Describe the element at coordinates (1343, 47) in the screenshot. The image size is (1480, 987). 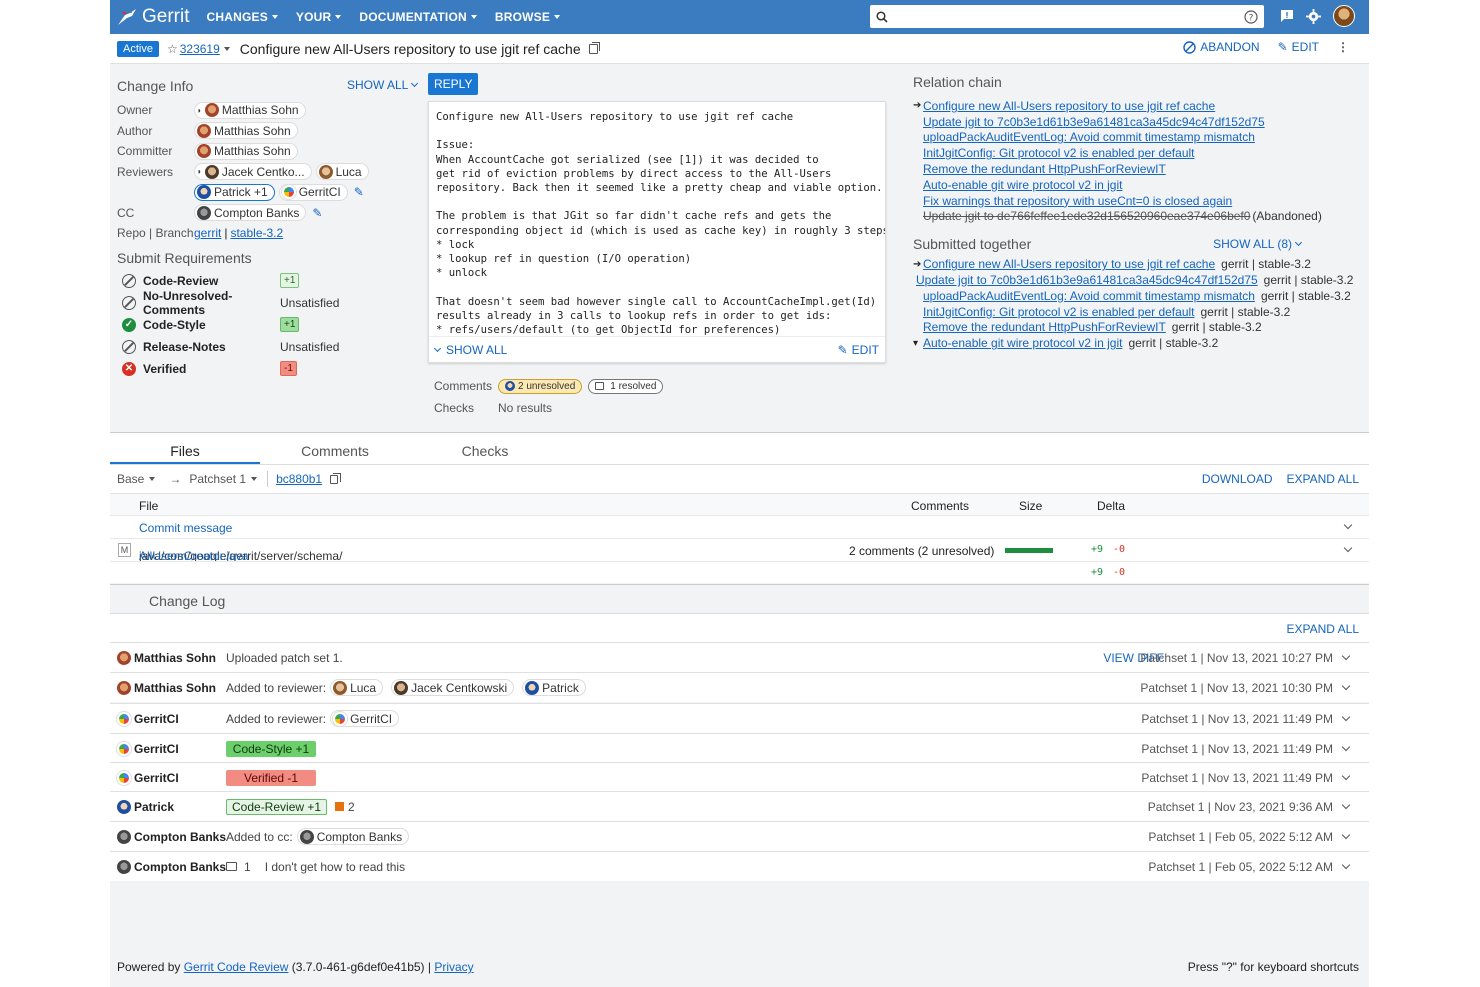
I see `more-vert-icon: ⋮` at that location.